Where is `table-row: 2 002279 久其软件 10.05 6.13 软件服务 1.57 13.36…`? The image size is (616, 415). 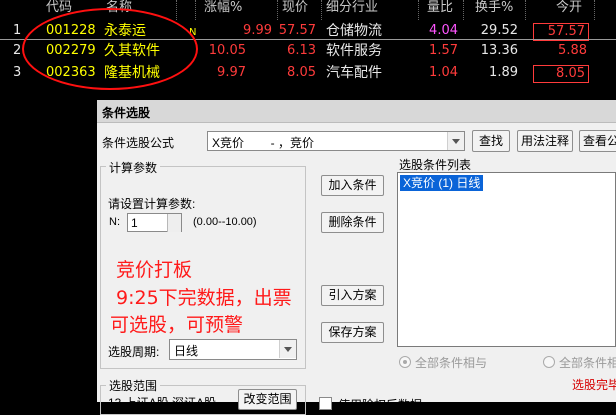
table-row: 2 002279 久其软件 10.05 6.13 软件服务 1.57 13.36… is located at coordinates (308, 51).